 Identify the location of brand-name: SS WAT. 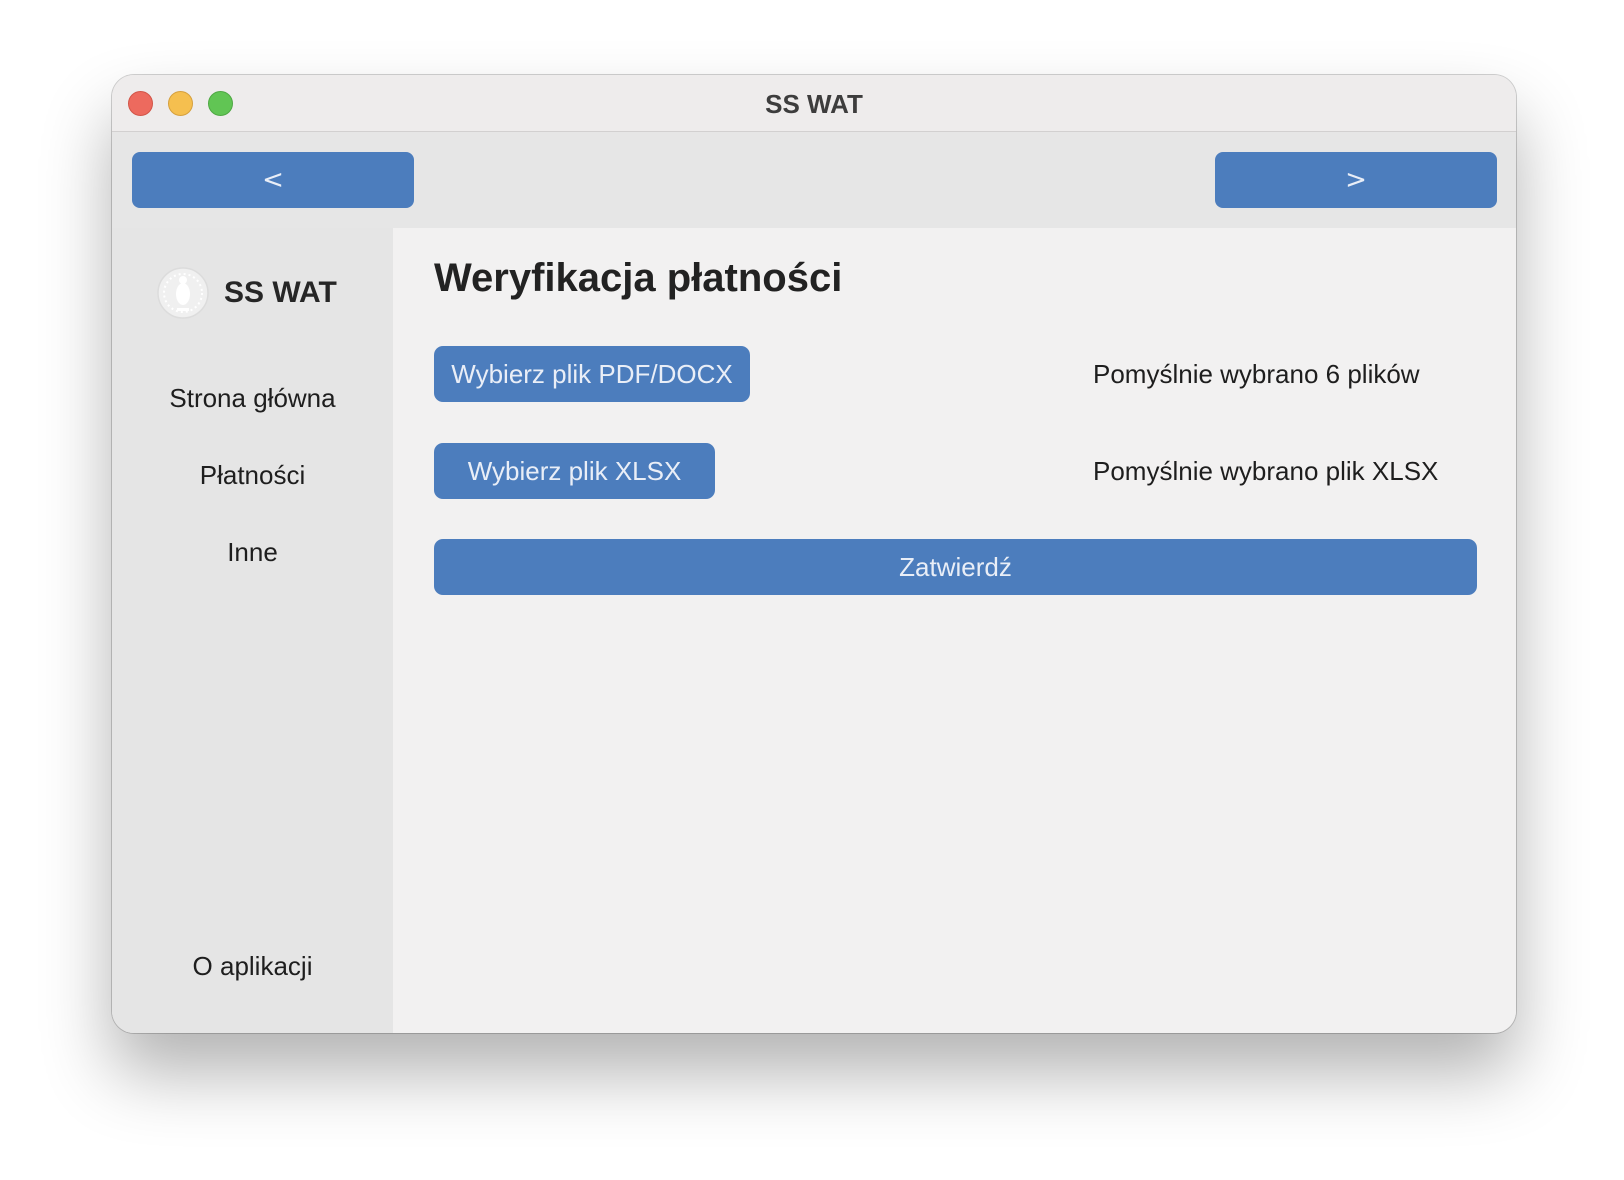
(280, 292).